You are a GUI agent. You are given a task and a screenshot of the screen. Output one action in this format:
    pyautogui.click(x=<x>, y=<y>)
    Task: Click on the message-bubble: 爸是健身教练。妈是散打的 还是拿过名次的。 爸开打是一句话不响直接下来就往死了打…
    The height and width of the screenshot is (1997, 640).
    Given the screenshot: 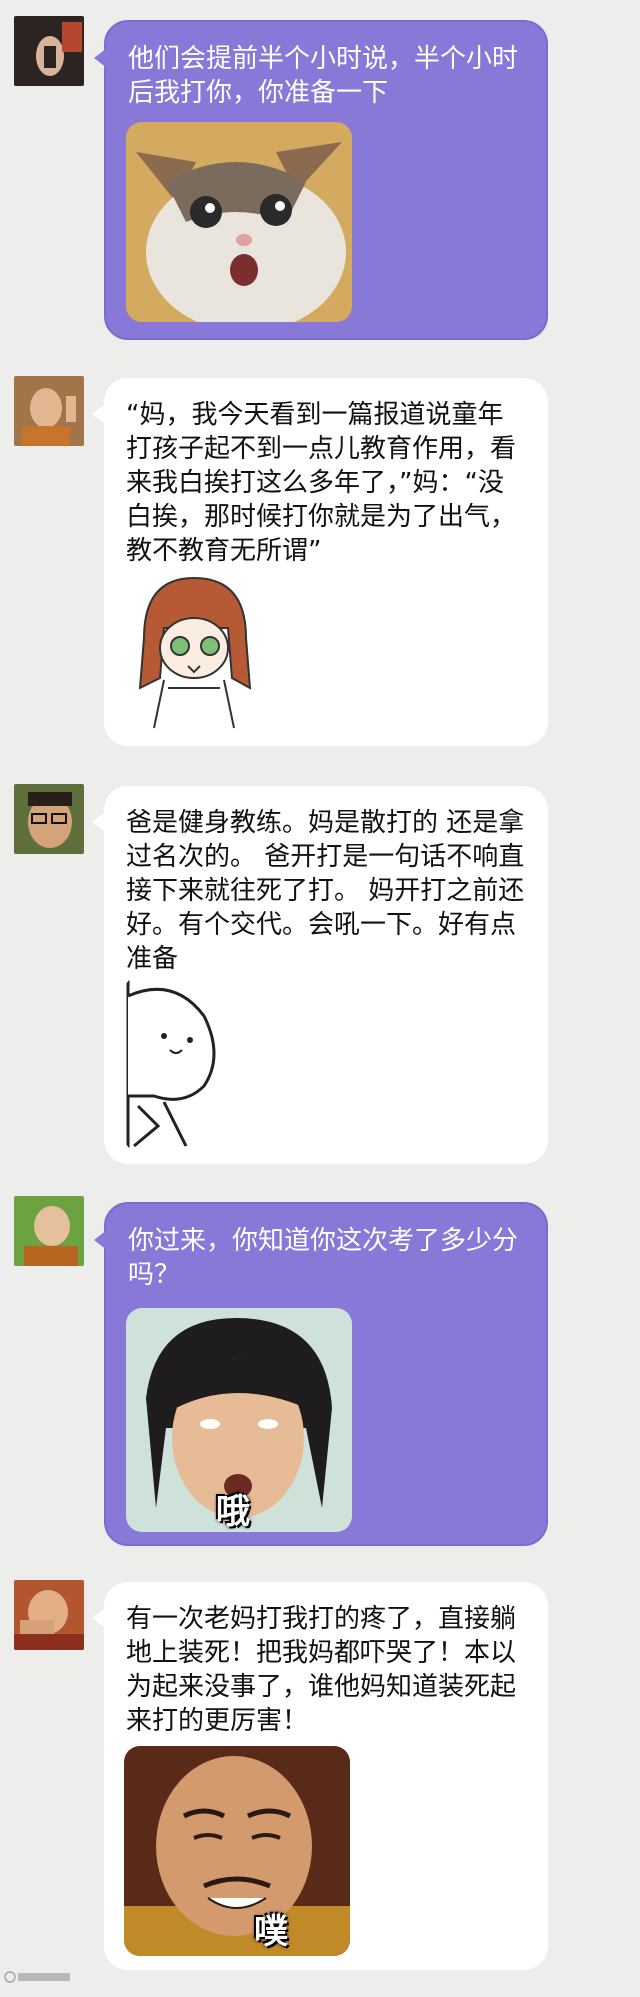 What is the action you would take?
    pyautogui.click(x=320, y=975)
    